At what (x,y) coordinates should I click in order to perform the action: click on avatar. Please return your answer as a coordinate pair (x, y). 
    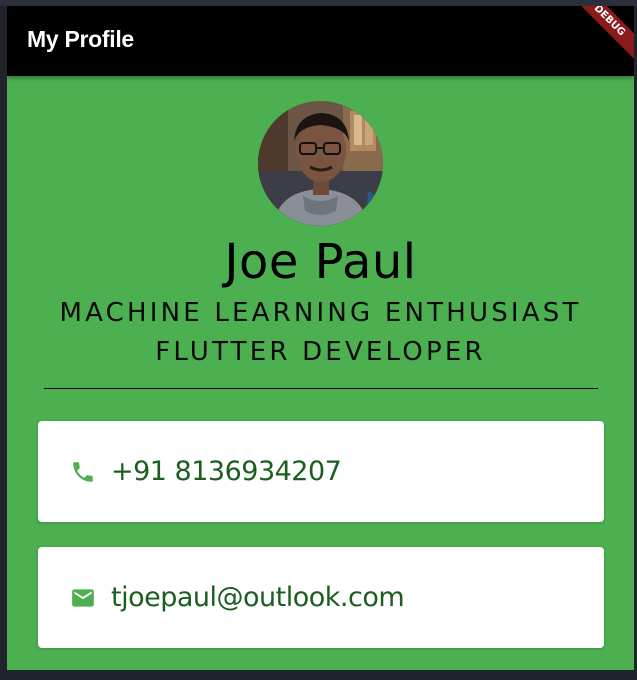
    Looking at the image, I should click on (320, 163).